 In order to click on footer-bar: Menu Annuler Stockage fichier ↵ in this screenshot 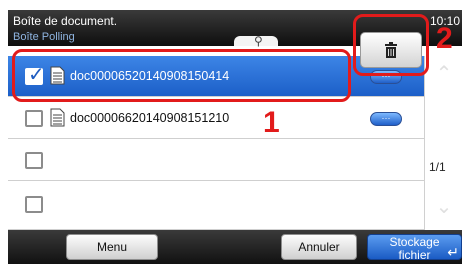, I will do `click(235, 247)`.